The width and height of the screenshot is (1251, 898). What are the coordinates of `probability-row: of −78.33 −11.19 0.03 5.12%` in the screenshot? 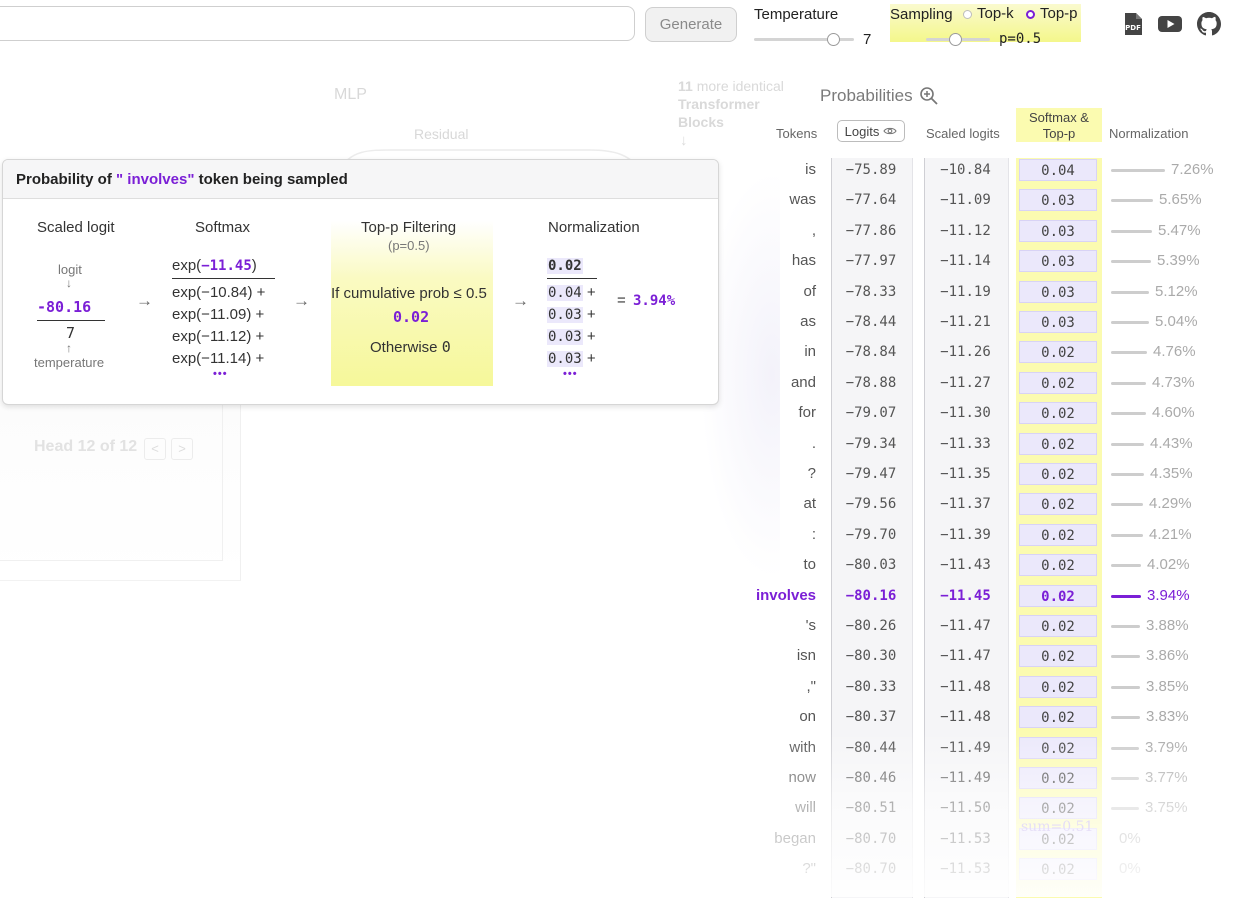 It's located at (990, 292).